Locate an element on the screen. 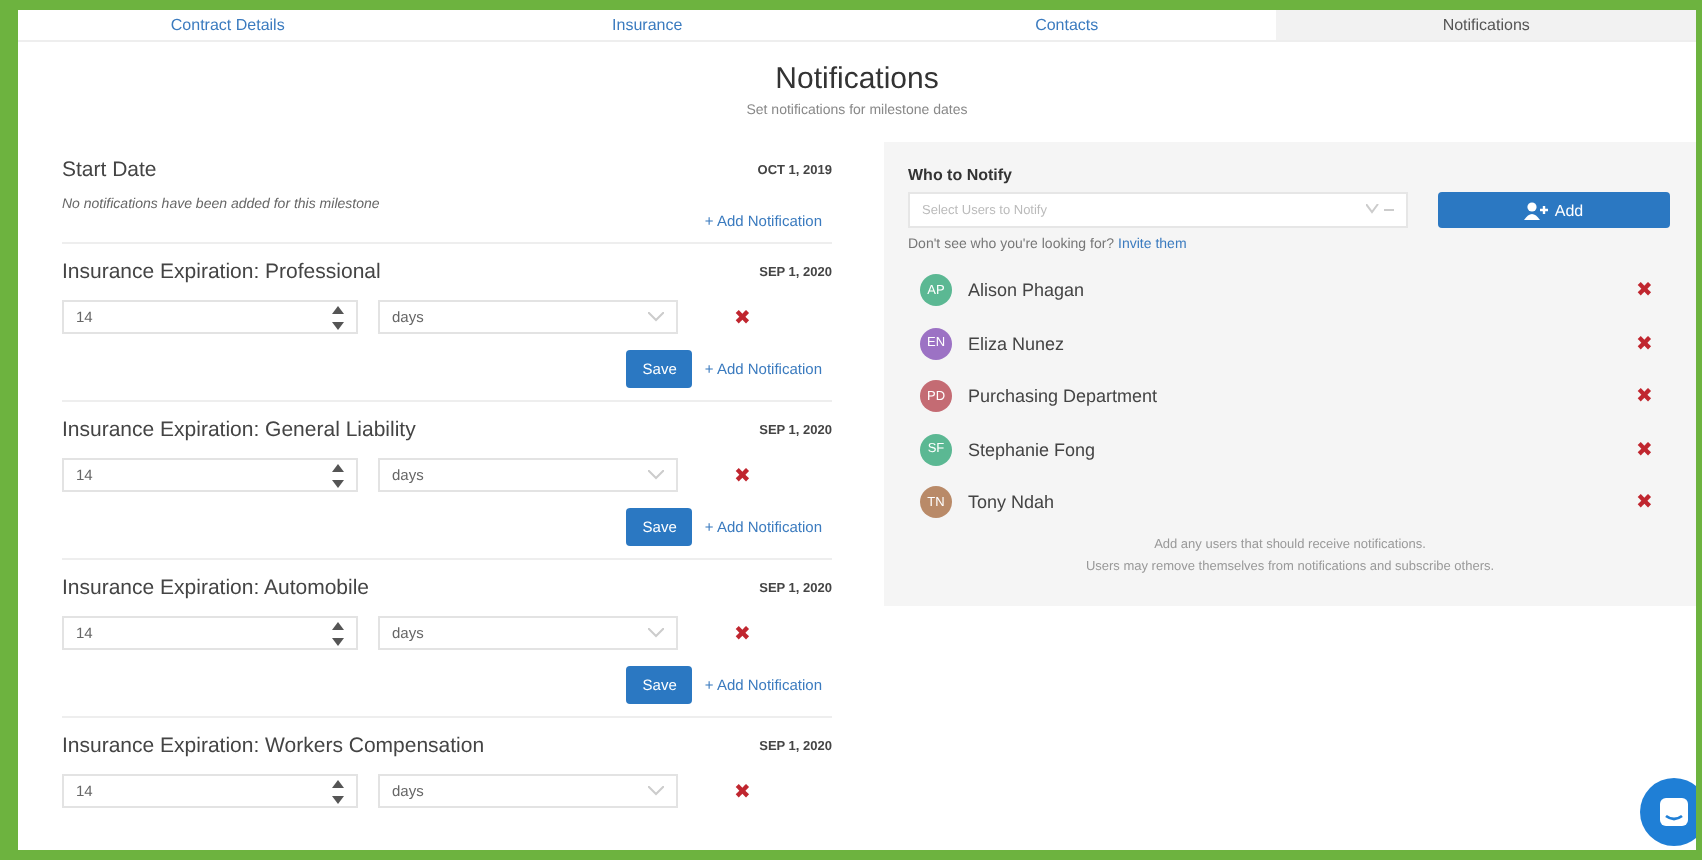 Image resolution: width=1702 pixels, height=860 pixels. tab: Notifications is located at coordinates (1486, 26).